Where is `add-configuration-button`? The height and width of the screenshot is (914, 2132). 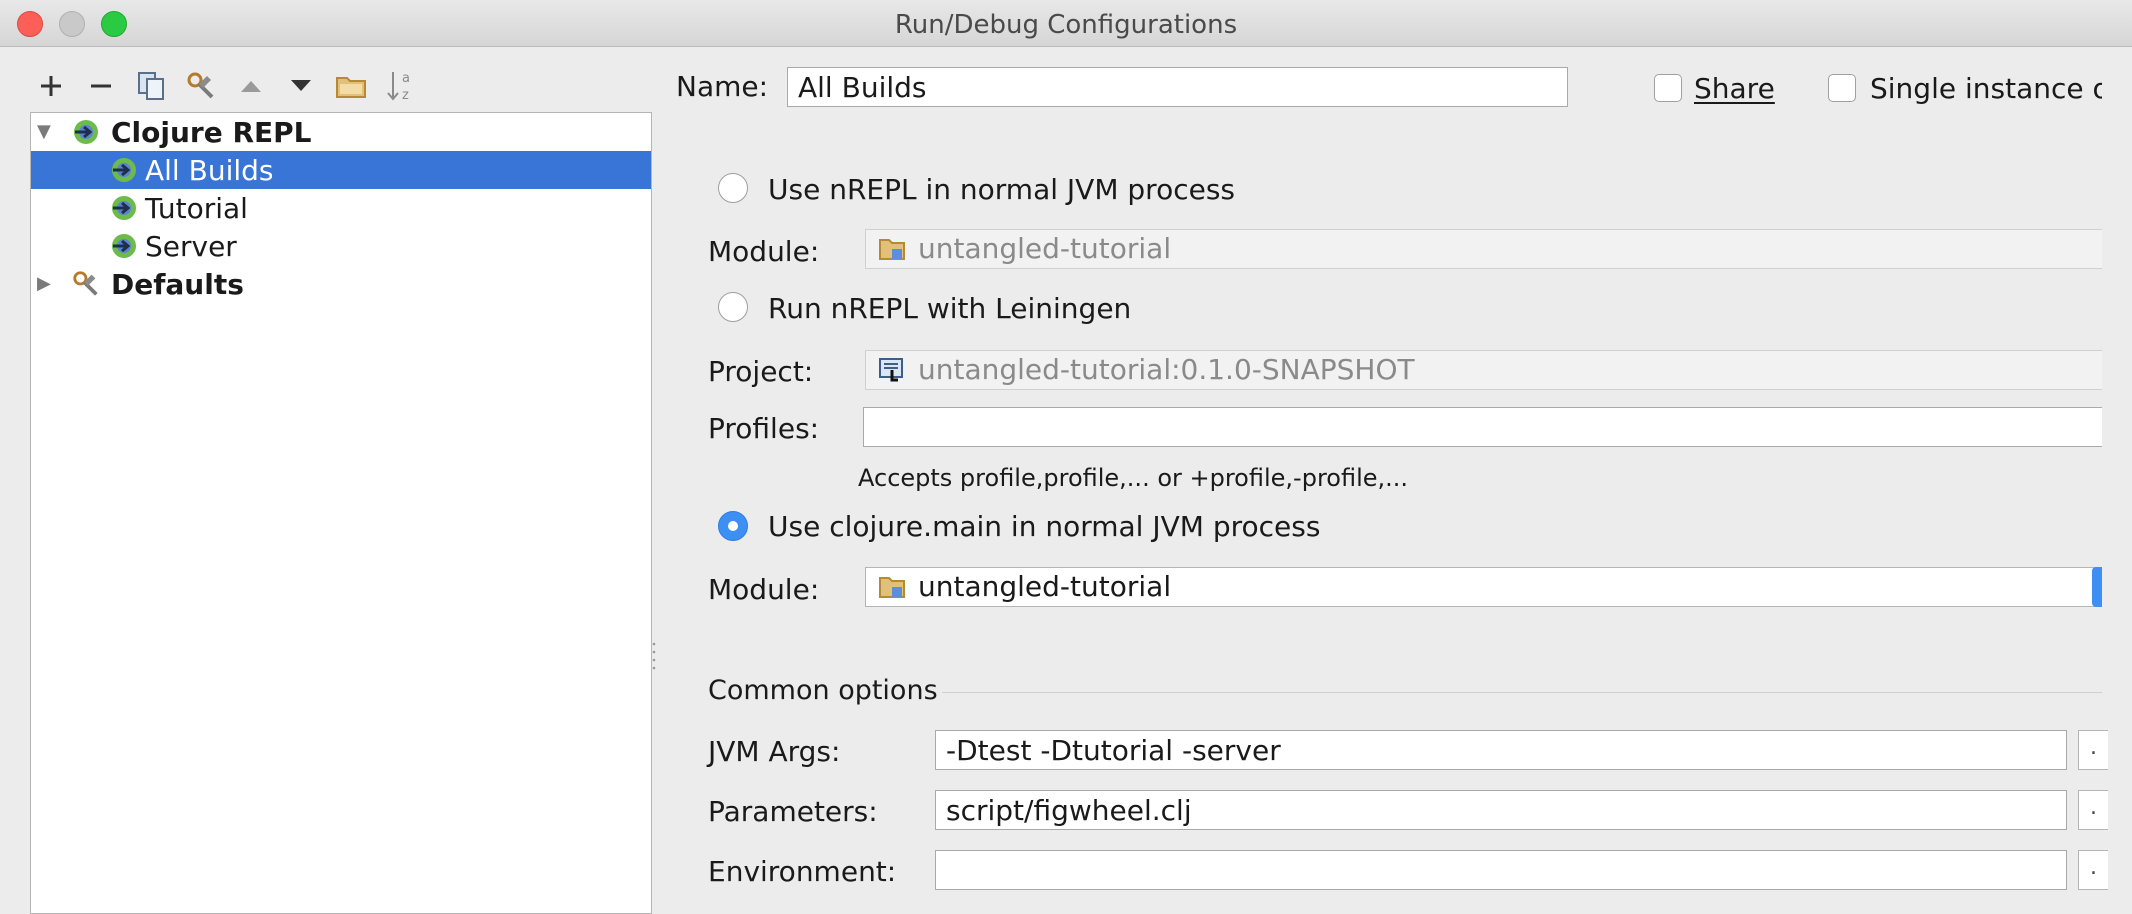 add-configuration-button is located at coordinates (51, 86).